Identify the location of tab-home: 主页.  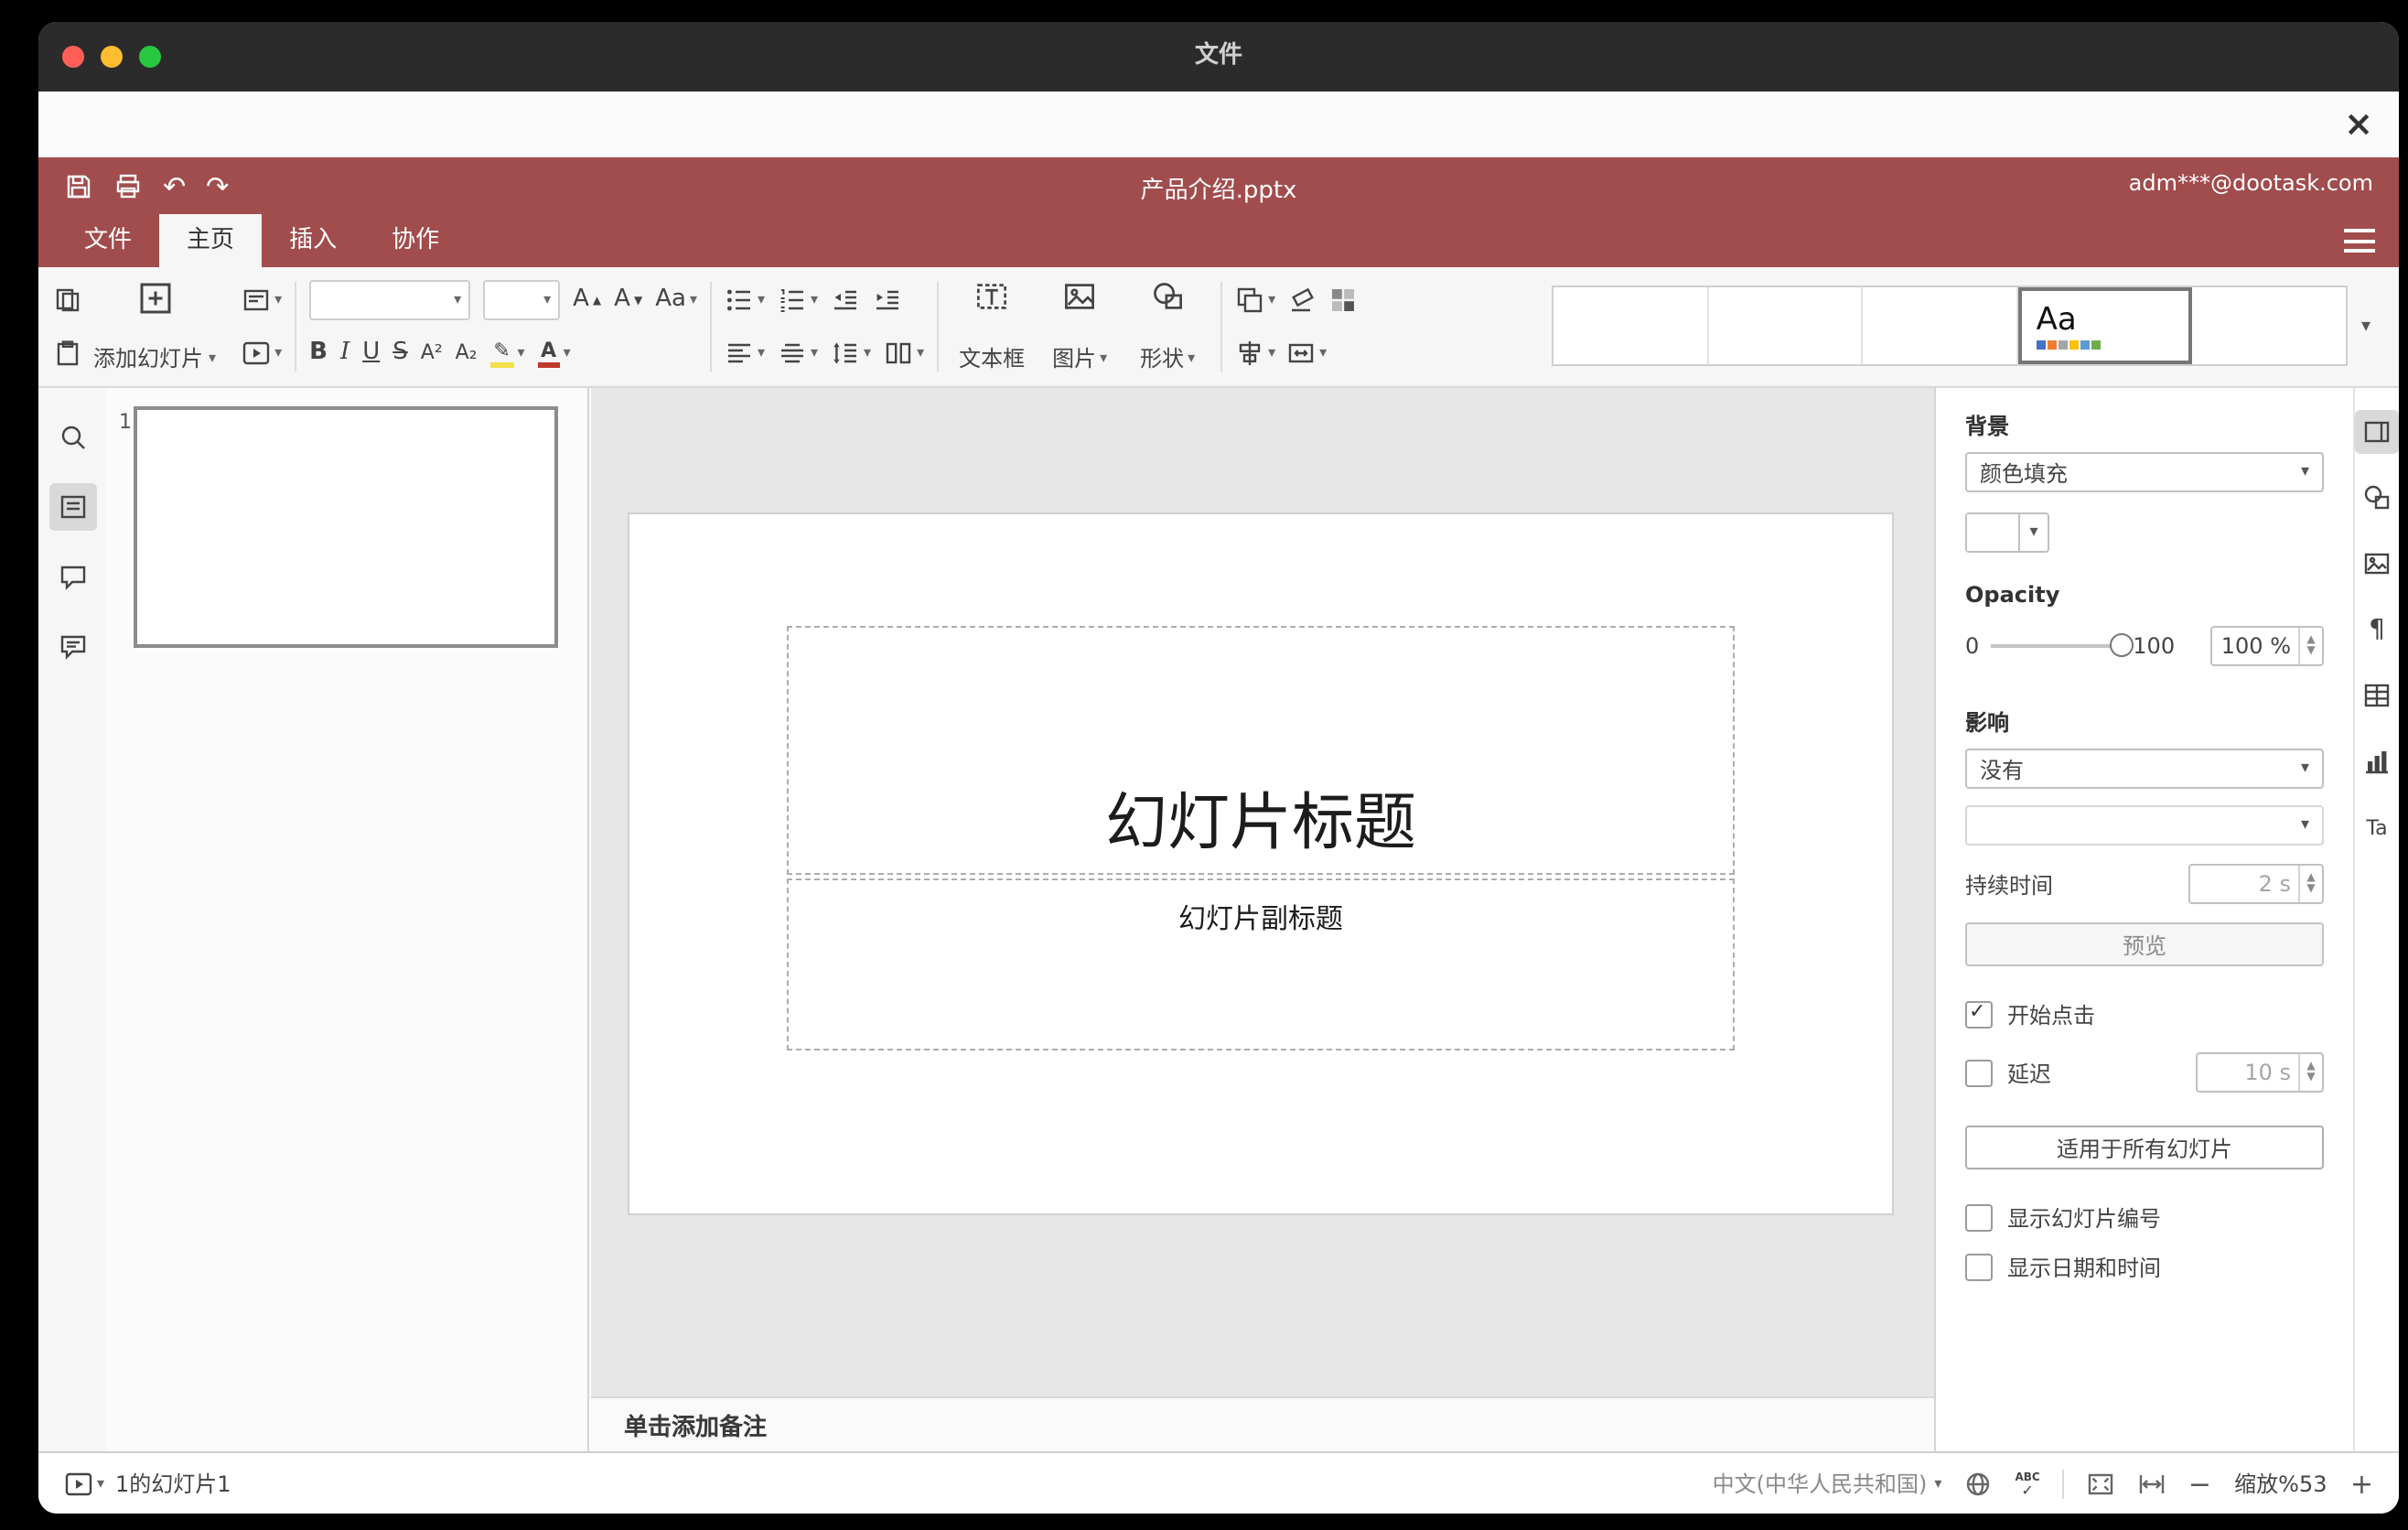
(211, 240).